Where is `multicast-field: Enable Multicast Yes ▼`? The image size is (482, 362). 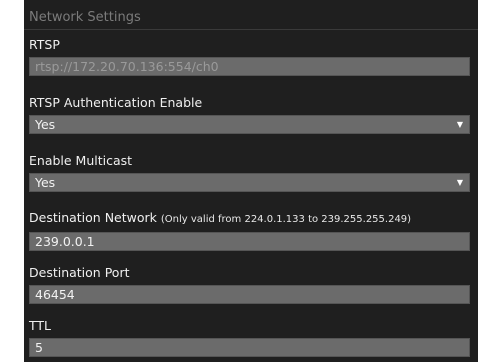
multicast-field: Enable Multicast Yes ▼ is located at coordinates (249, 172).